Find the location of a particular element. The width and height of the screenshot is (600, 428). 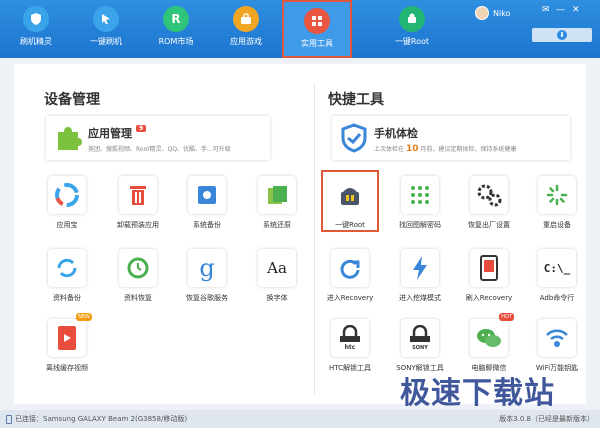

tool-label: 资料备份 is located at coordinates (67, 298).